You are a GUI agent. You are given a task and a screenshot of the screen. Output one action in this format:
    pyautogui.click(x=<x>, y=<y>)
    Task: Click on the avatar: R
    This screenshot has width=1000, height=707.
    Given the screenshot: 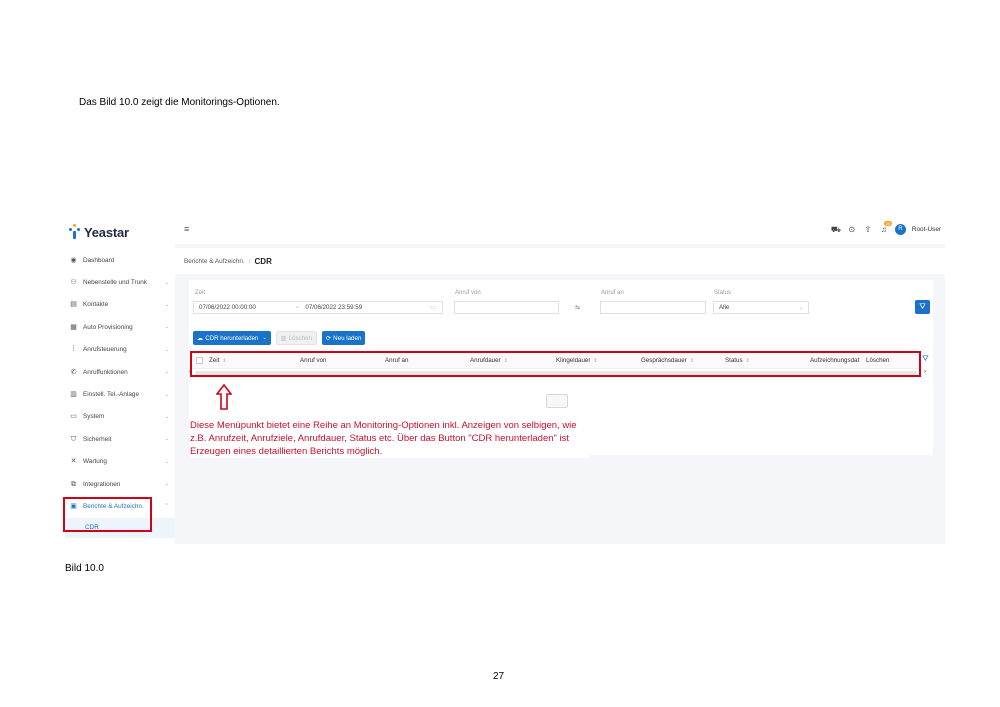 What is the action you would take?
    pyautogui.click(x=900, y=229)
    